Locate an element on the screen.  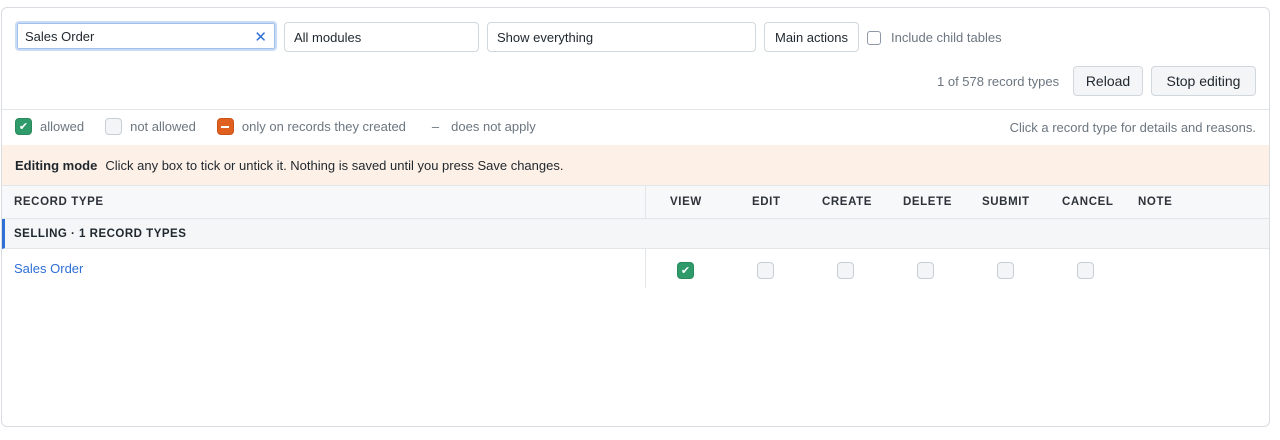
reload-button: Reload is located at coordinates (1108, 81).